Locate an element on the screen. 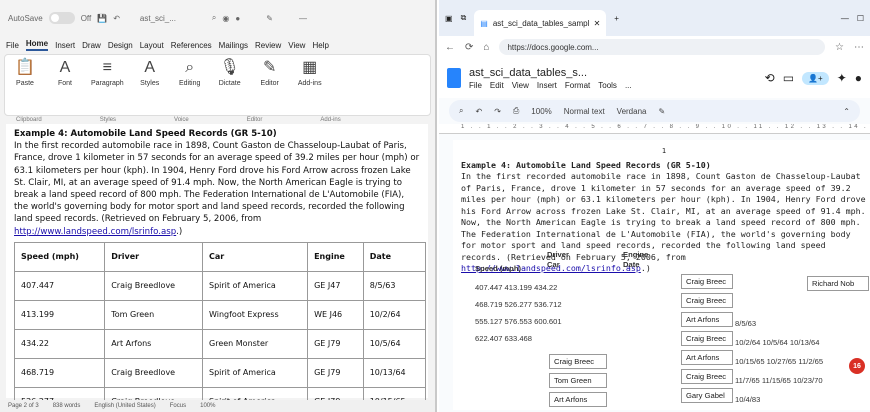 This screenshot has width=870, height=412. menu-item-references: References is located at coordinates (191, 45).